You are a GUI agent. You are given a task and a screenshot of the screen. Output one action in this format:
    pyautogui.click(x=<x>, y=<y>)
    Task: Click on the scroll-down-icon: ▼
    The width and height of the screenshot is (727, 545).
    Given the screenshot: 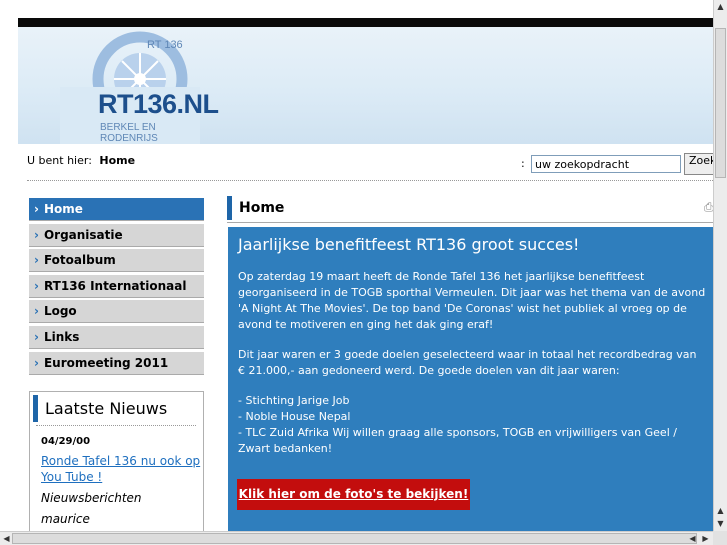 What is the action you would take?
    pyautogui.click(x=720, y=523)
    